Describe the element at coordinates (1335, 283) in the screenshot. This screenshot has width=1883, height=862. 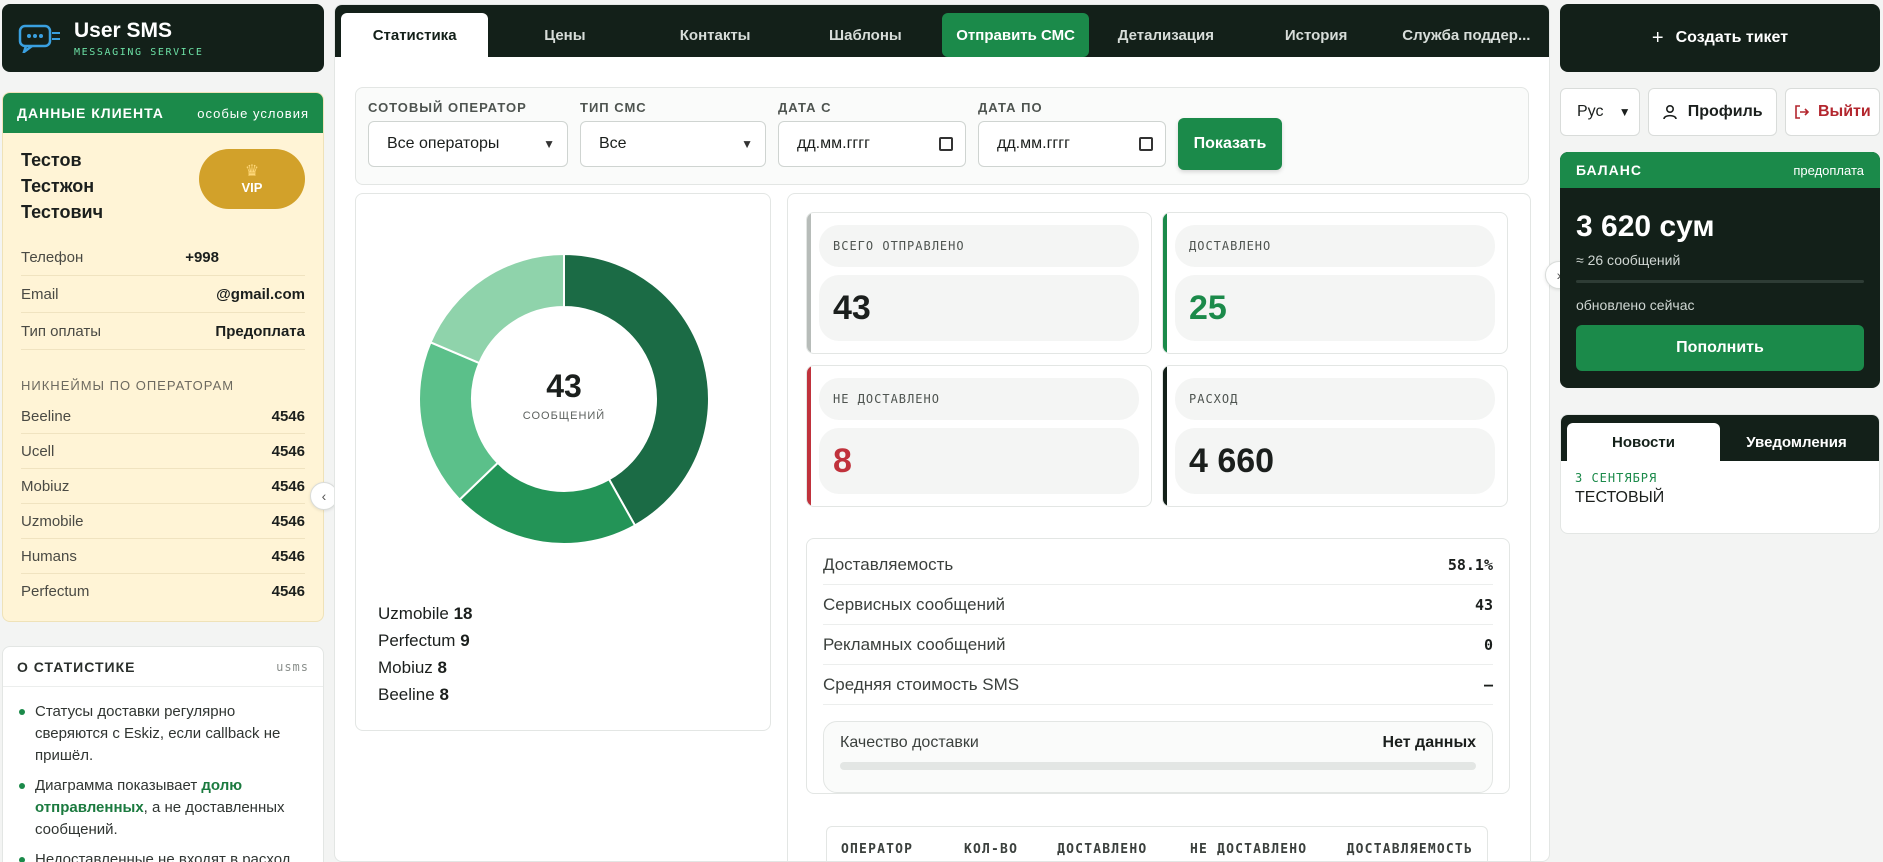
I see `stat-delivered: ДОСТАВЛЕНО 25` at that location.